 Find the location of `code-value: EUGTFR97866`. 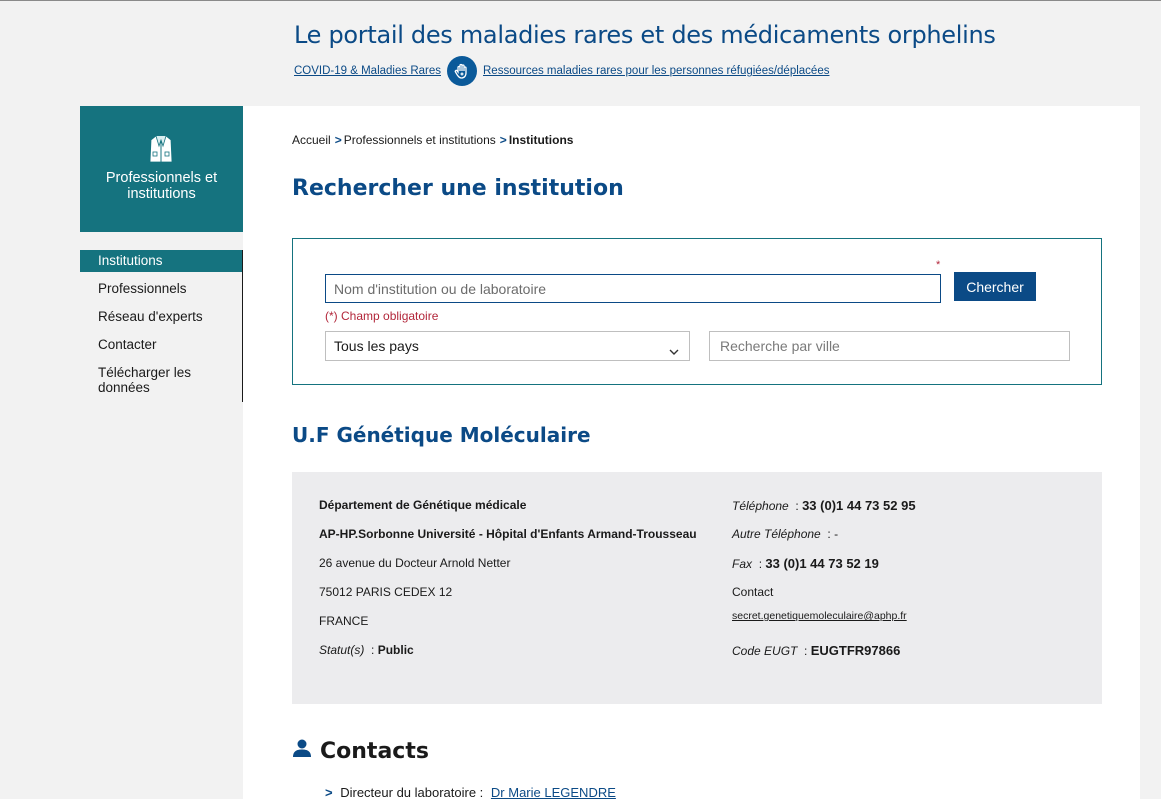

code-value: EUGTFR97866 is located at coordinates (855, 650).